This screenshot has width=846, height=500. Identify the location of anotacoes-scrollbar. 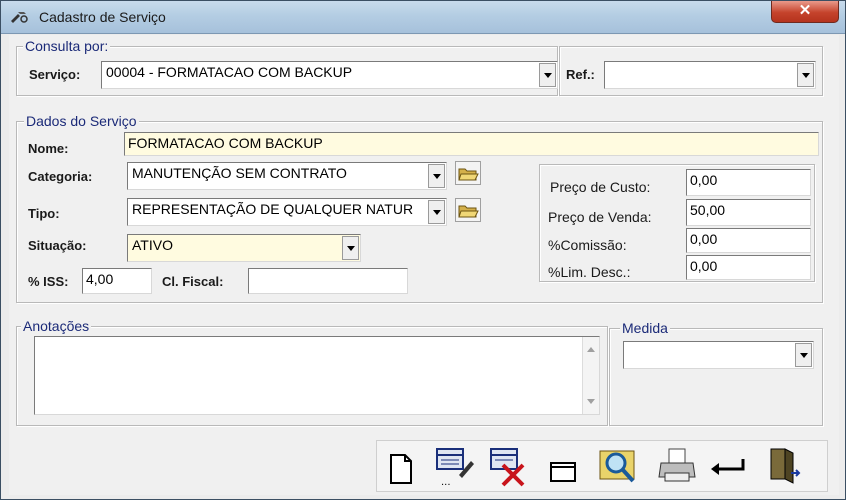
(590, 375).